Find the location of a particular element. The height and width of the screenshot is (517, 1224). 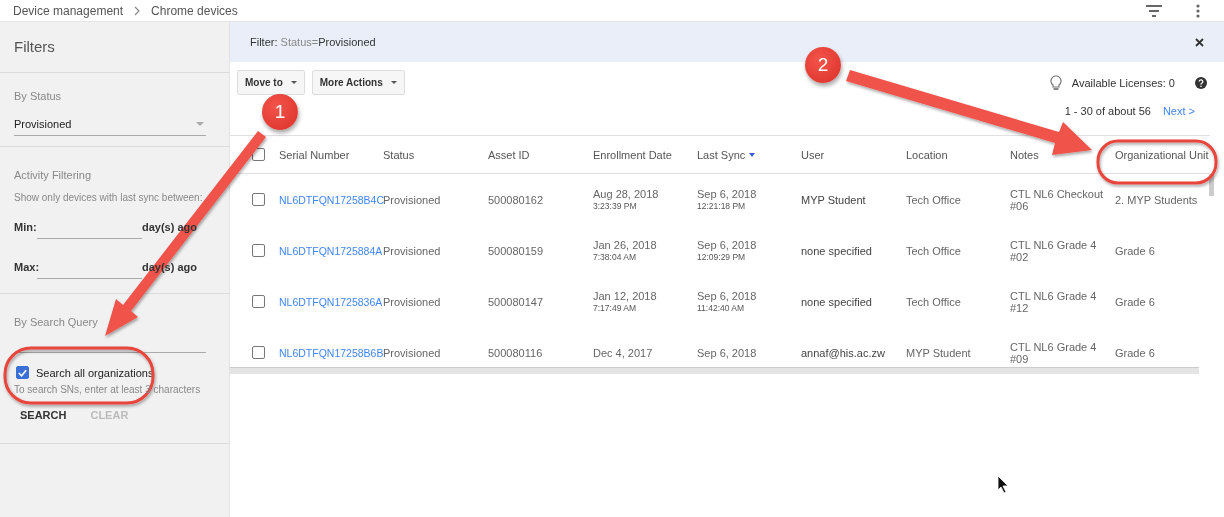

page-range: 1 - 30 of about 56 is located at coordinates (1107, 111).